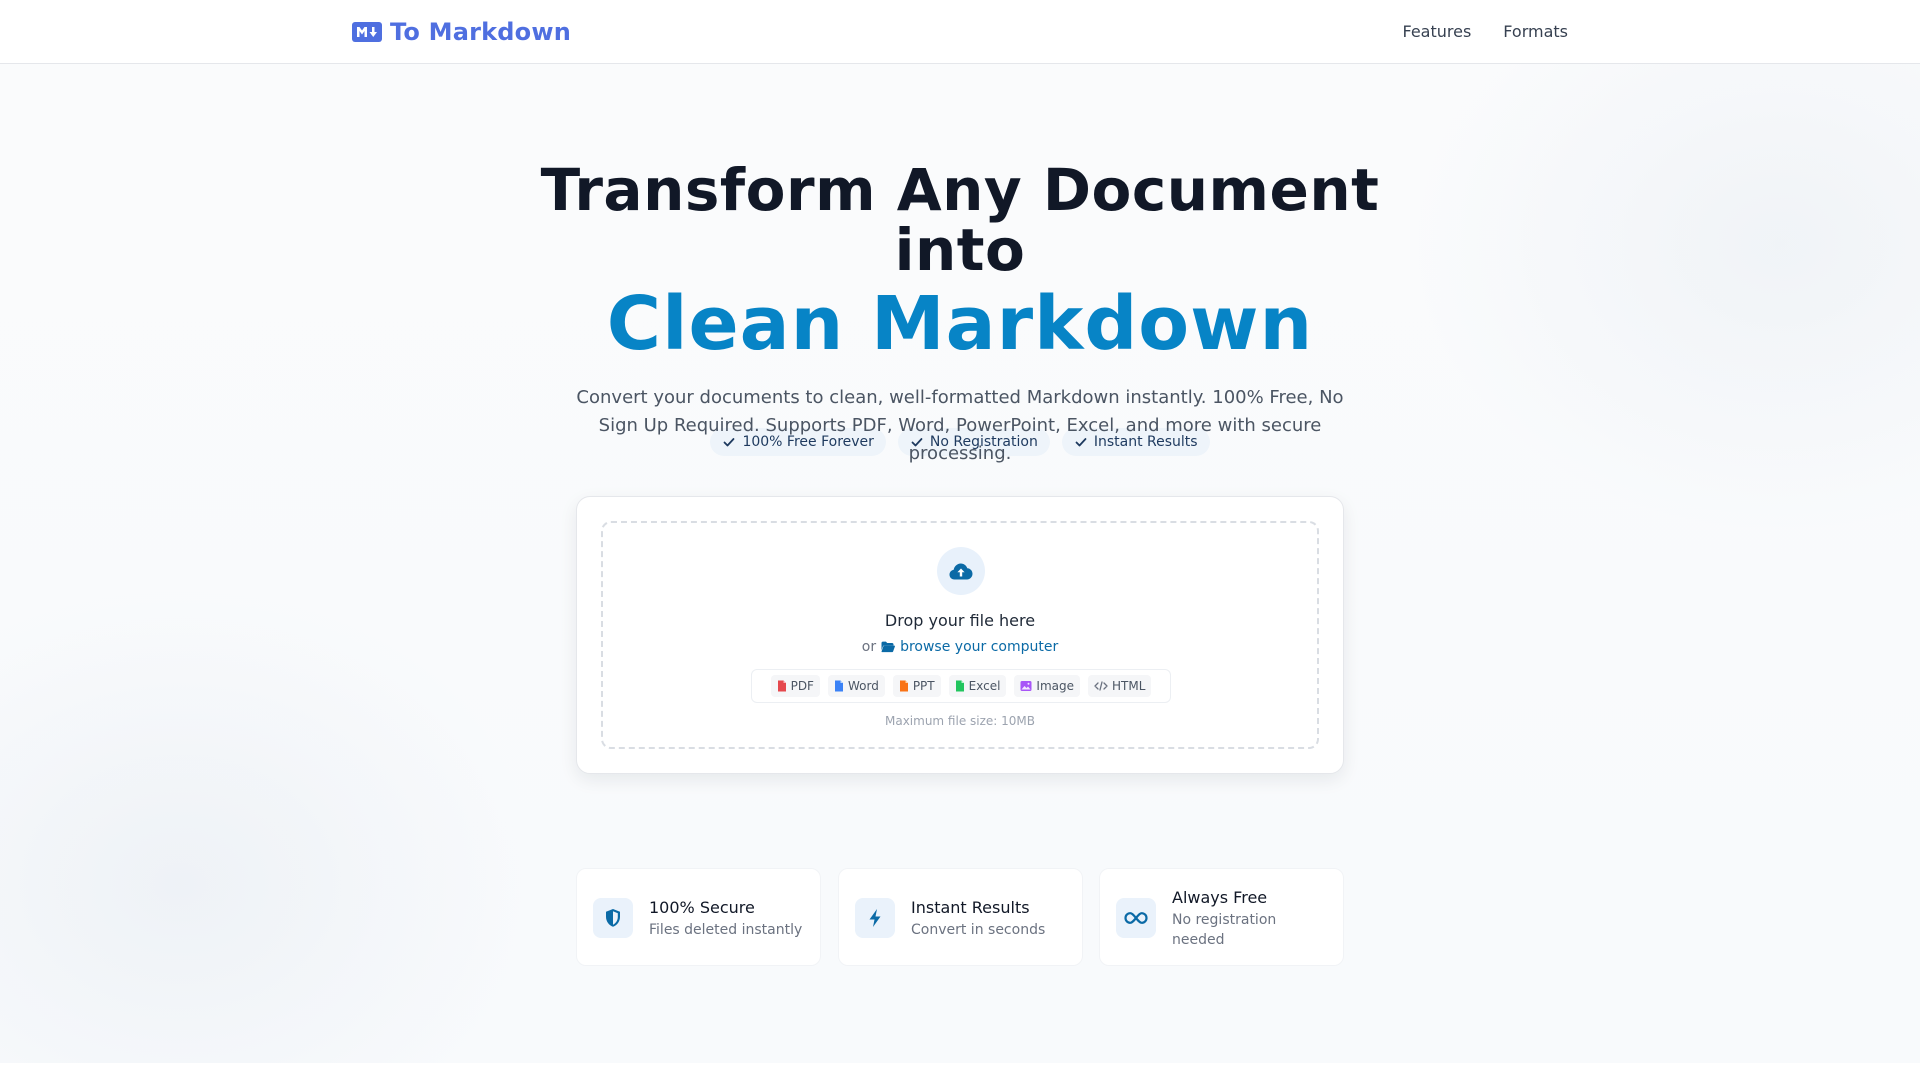  Describe the element at coordinates (960, 620) in the screenshot. I see `drop-file-text: Drop your file here` at that location.